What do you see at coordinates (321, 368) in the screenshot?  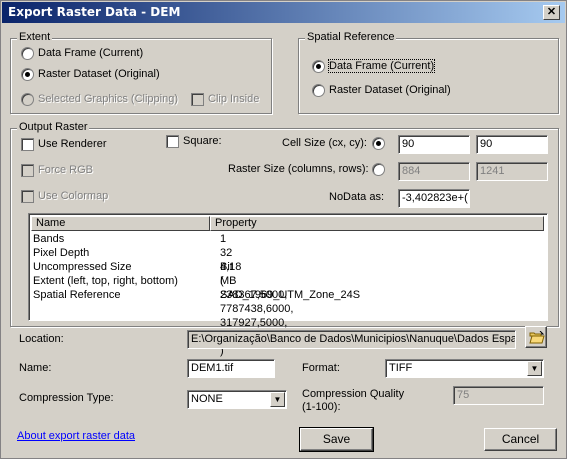 I see `format-label: Format:` at bounding box center [321, 368].